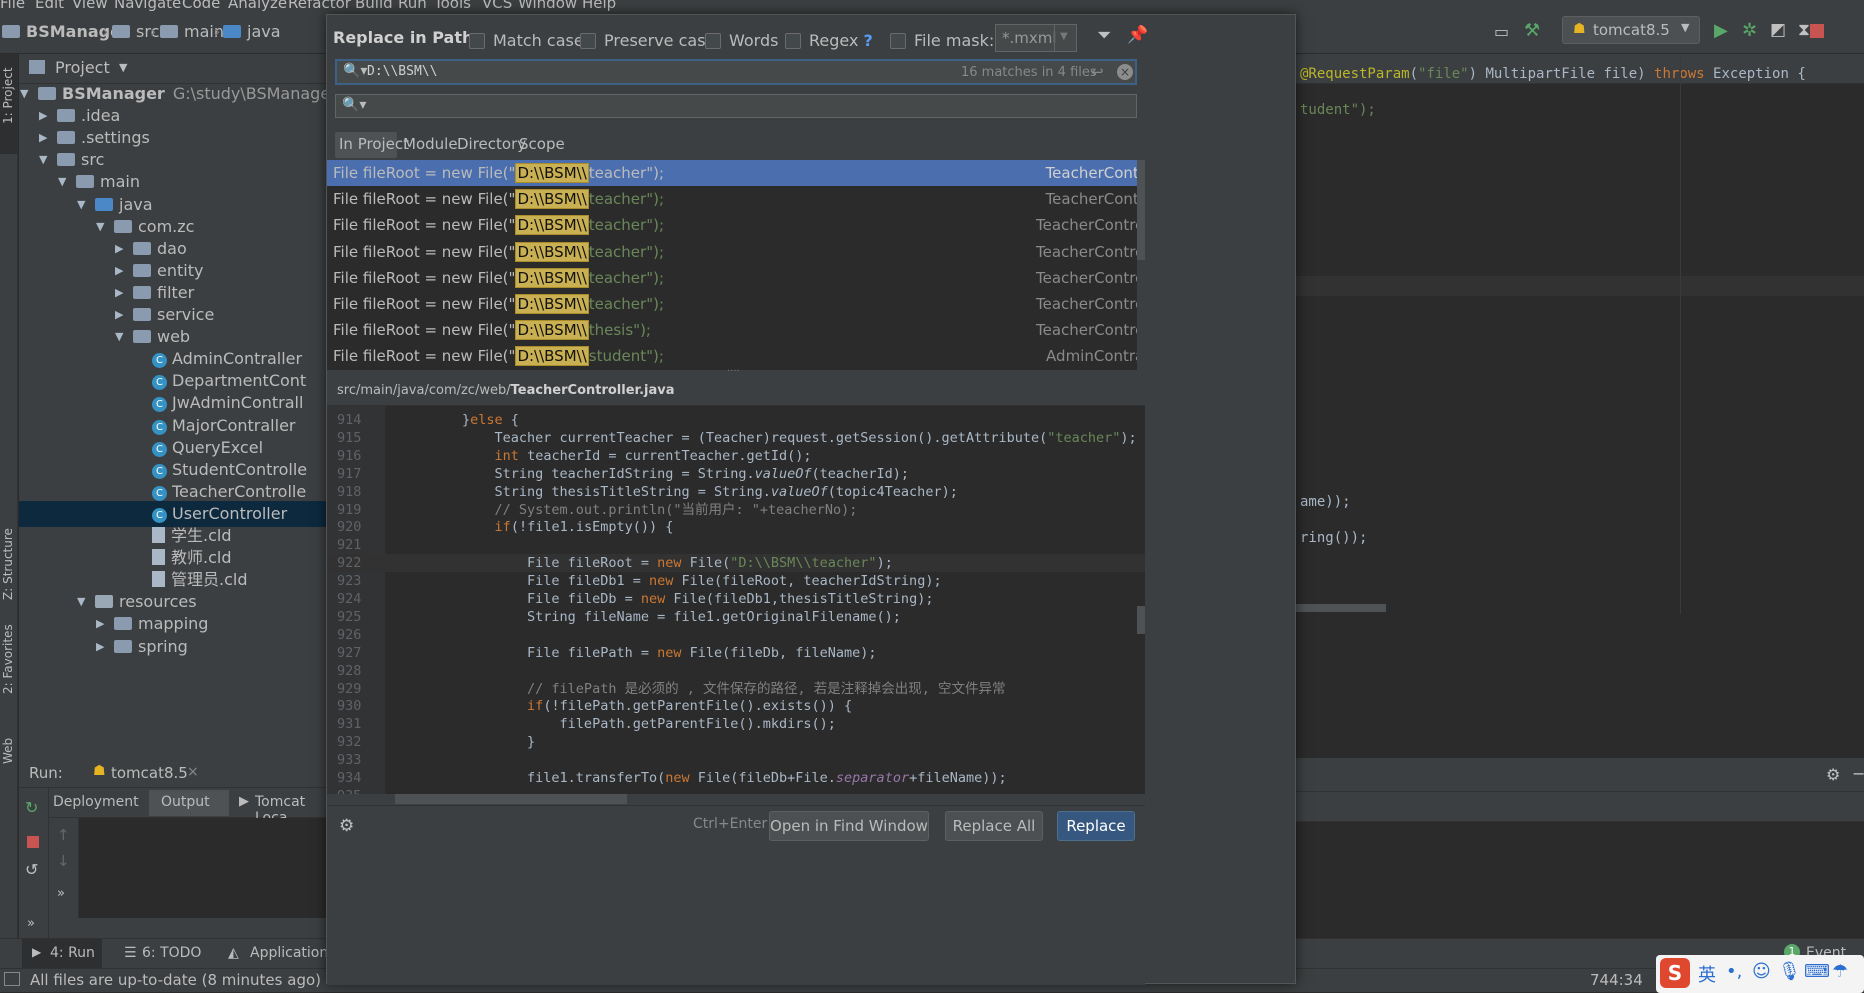 The height and width of the screenshot is (993, 1864). What do you see at coordinates (9, 104) in the screenshot?
I see `project-tool-tab: 1: Project` at bounding box center [9, 104].